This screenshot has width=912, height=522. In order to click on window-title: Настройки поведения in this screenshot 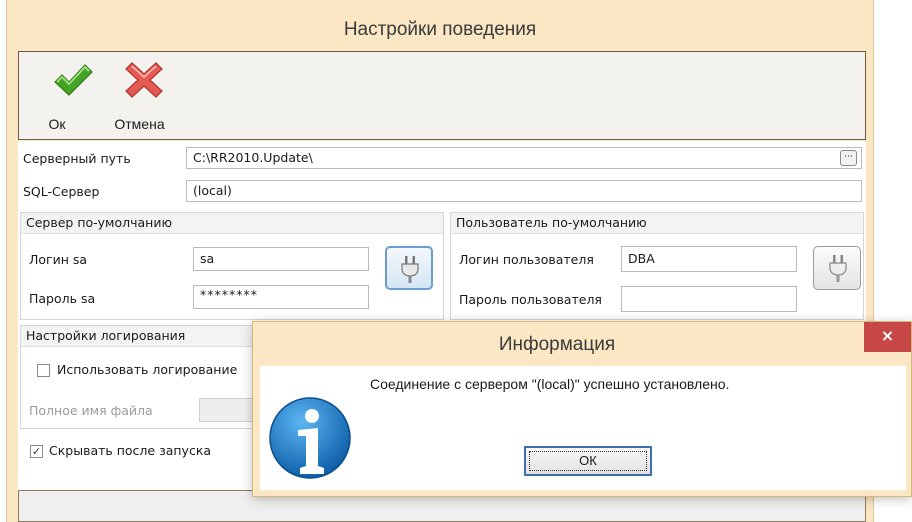, I will do `click(440, 29)`.